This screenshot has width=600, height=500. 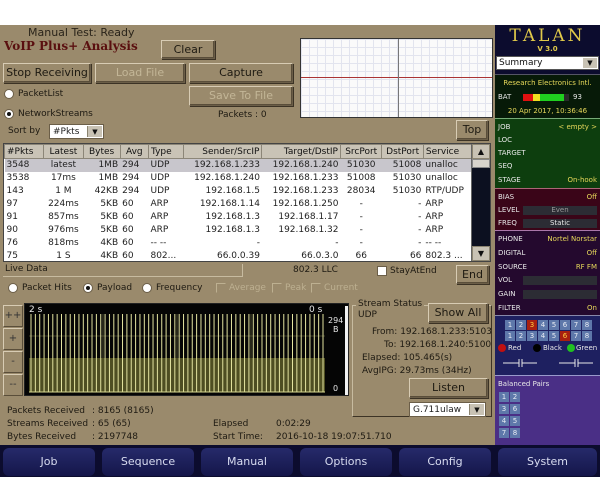 I want to click on pin-row1-2: 2, so click(x=521, y=325).